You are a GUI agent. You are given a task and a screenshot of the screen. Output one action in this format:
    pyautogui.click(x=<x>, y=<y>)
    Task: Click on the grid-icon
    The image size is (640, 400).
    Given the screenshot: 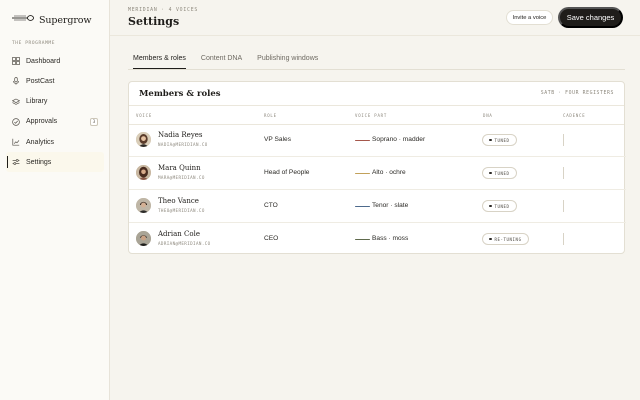 What is the action you would take?
    pyautogui.click(x=16, y=61)
    